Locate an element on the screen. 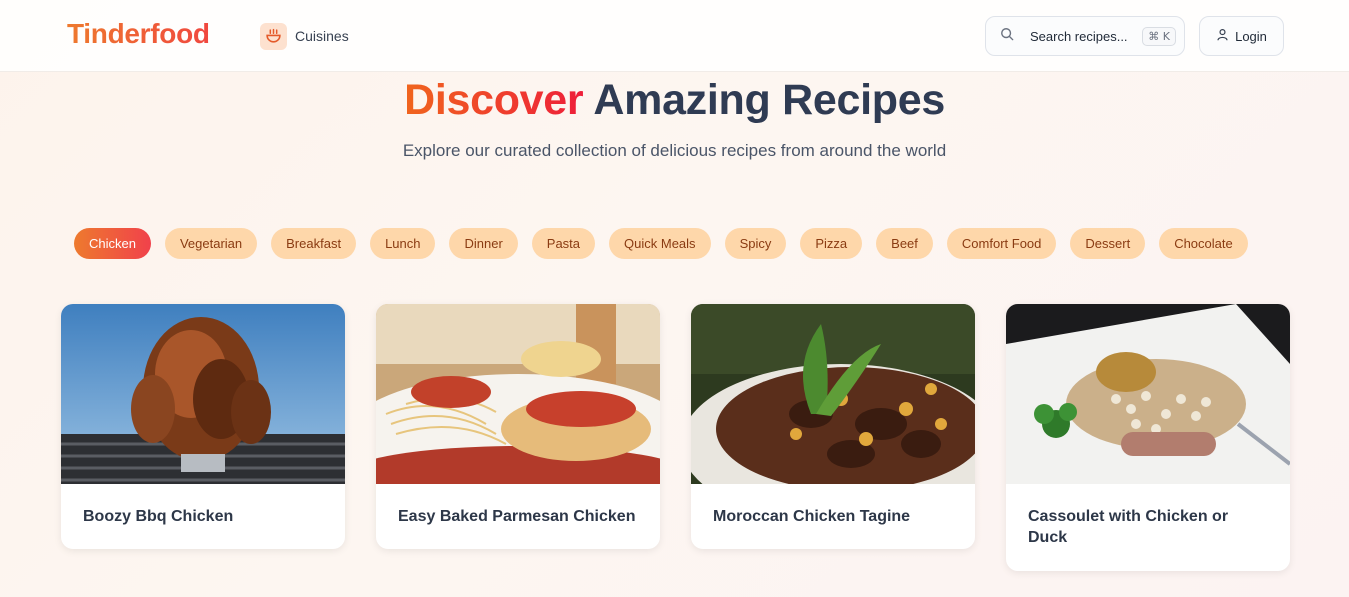 This screenshot has width=1349, height=597. category-chip-vegetarian: Vegetarian is located at coordinates (211, 243).